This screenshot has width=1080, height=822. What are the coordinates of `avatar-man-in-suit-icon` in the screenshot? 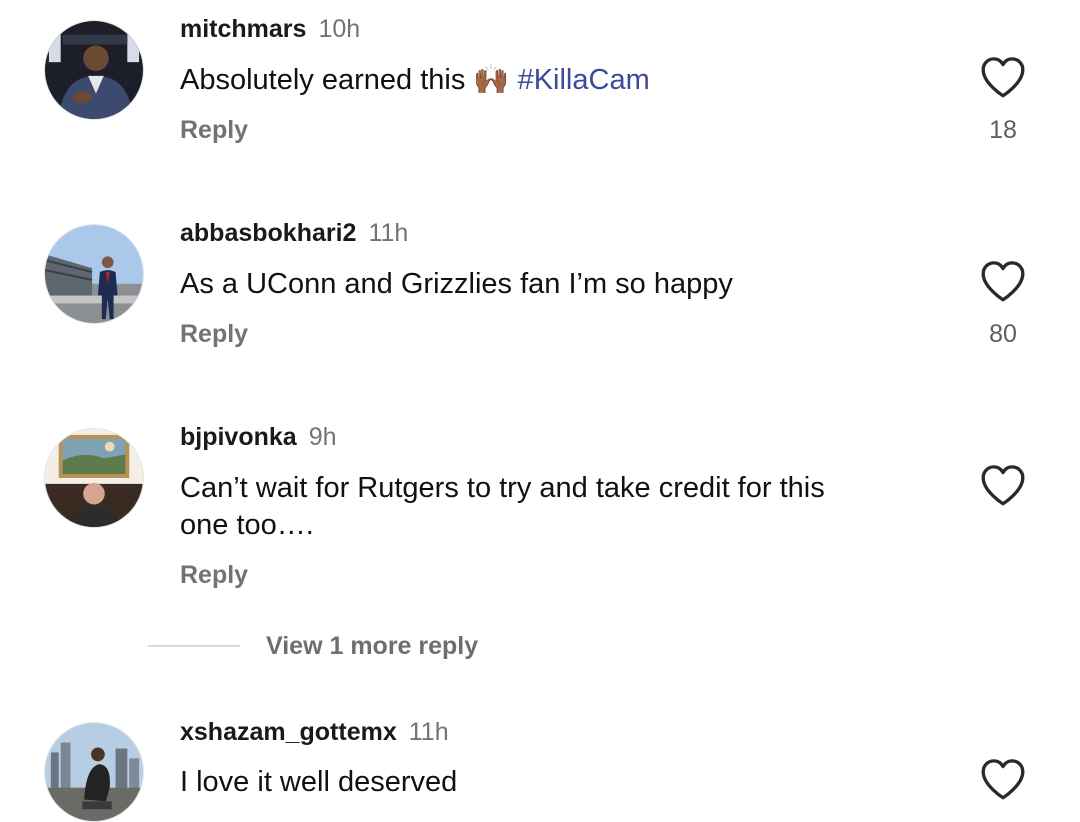 It's located at (94, 70).